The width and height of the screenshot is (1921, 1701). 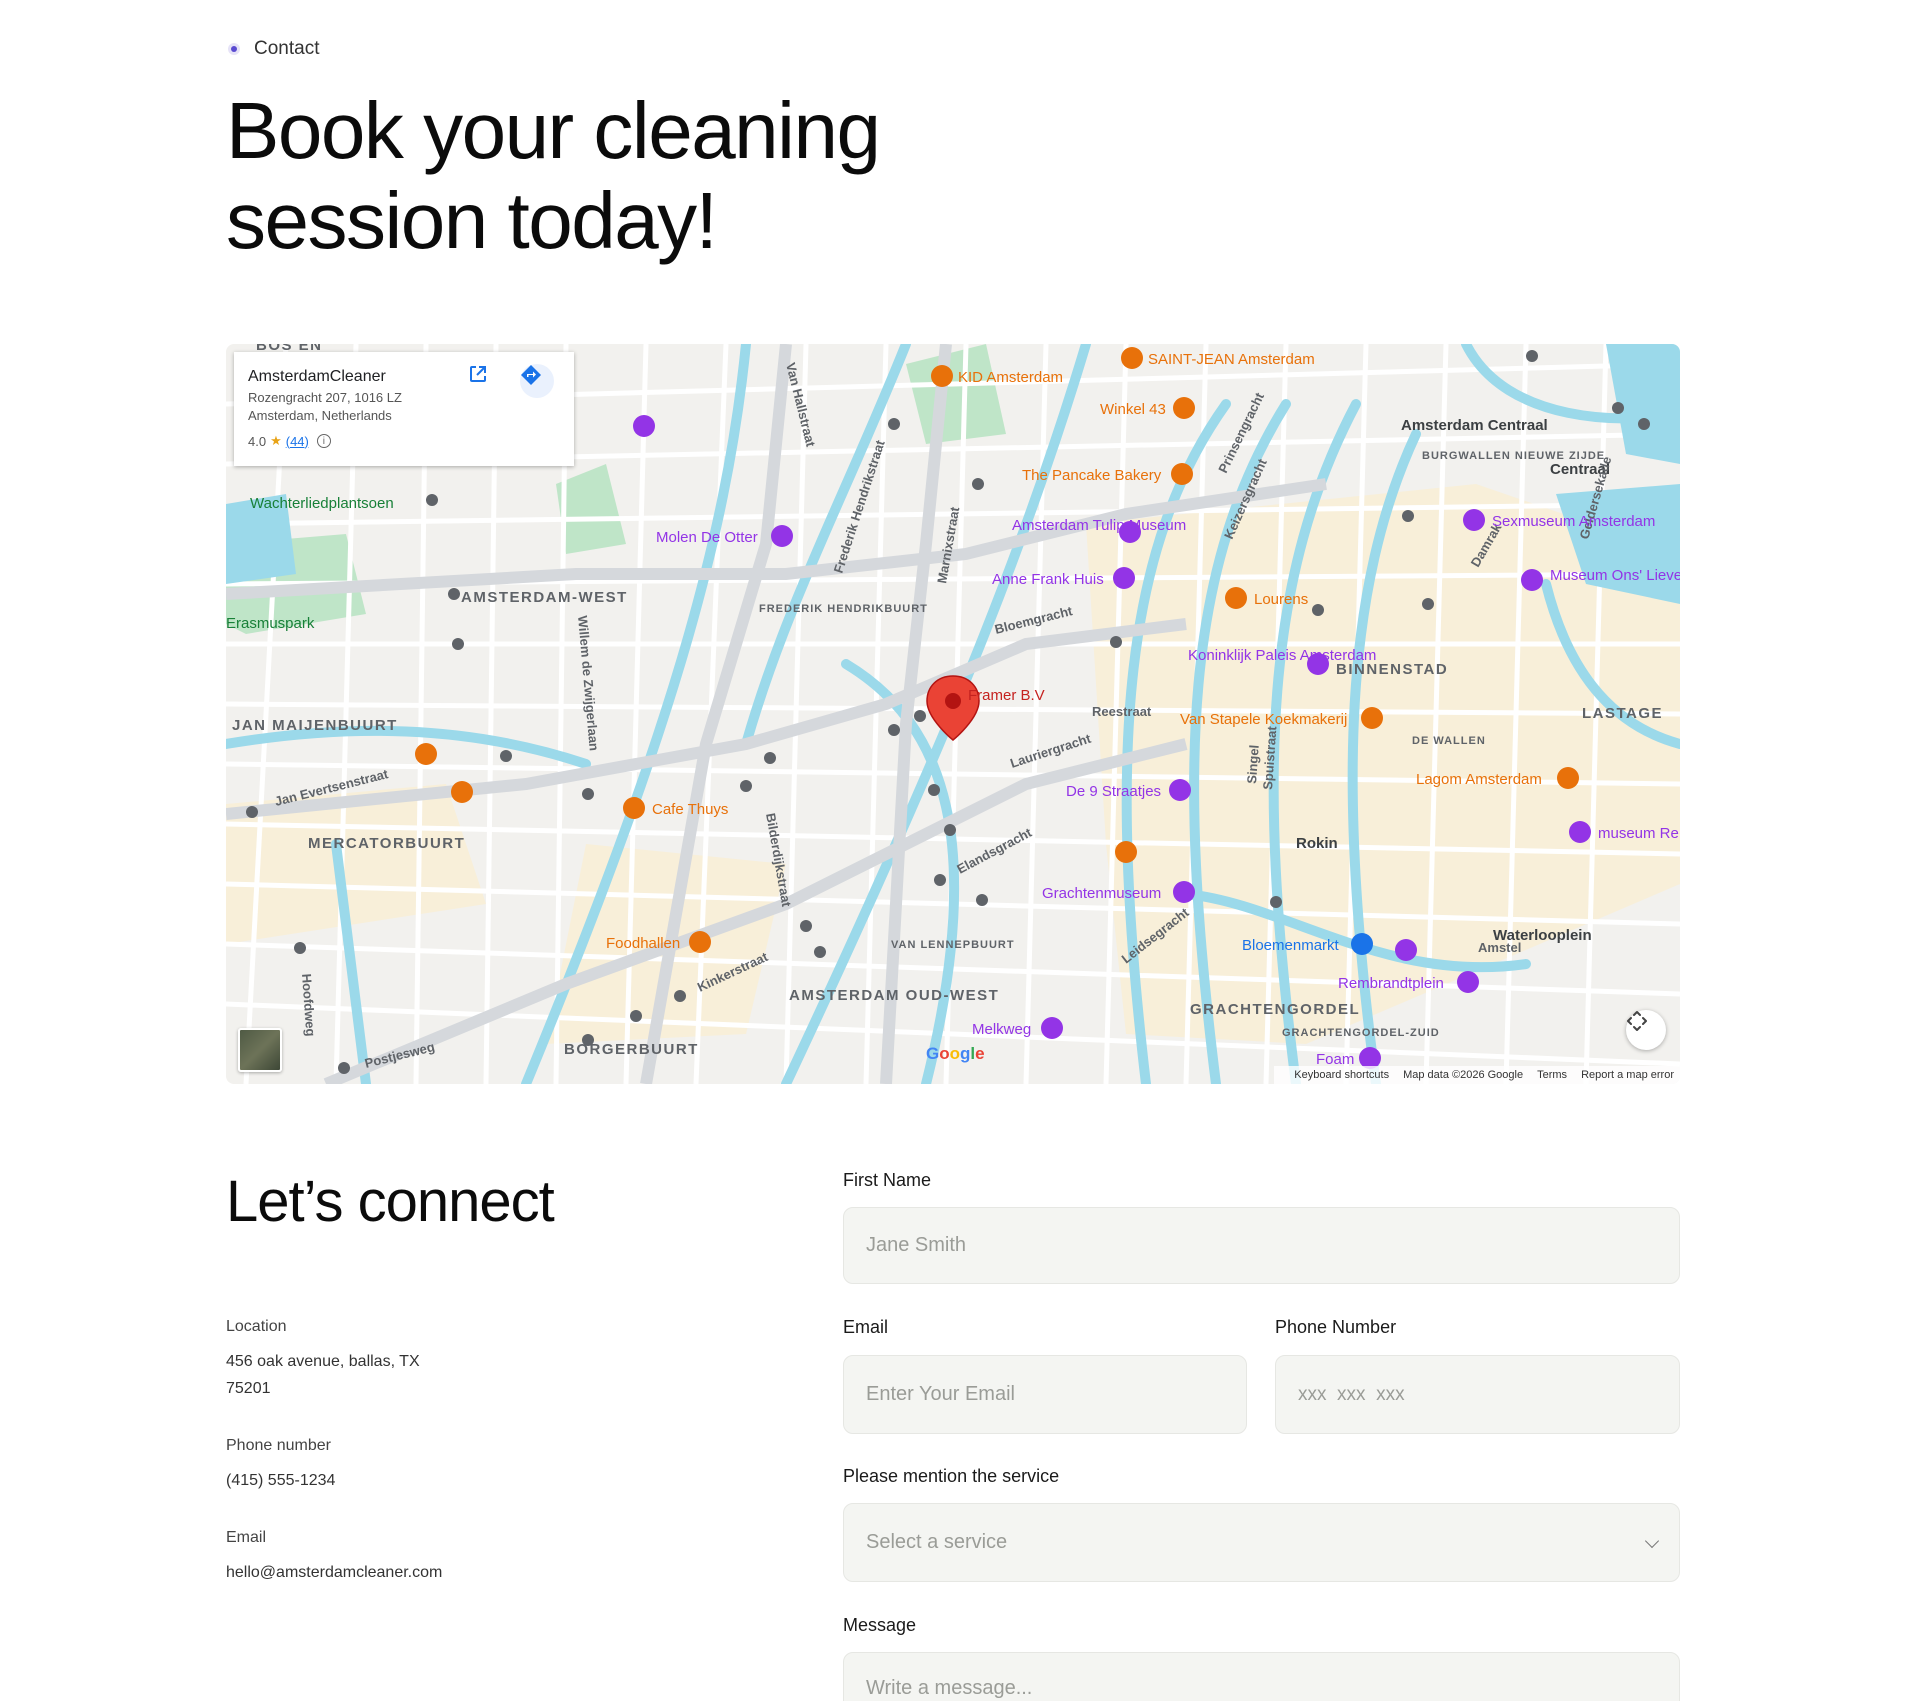 What do you see at coordinates (1048, 579) in the screenshot?
I see `poi-label: Anne Frank Huis` at bounding box center [1048, 579].